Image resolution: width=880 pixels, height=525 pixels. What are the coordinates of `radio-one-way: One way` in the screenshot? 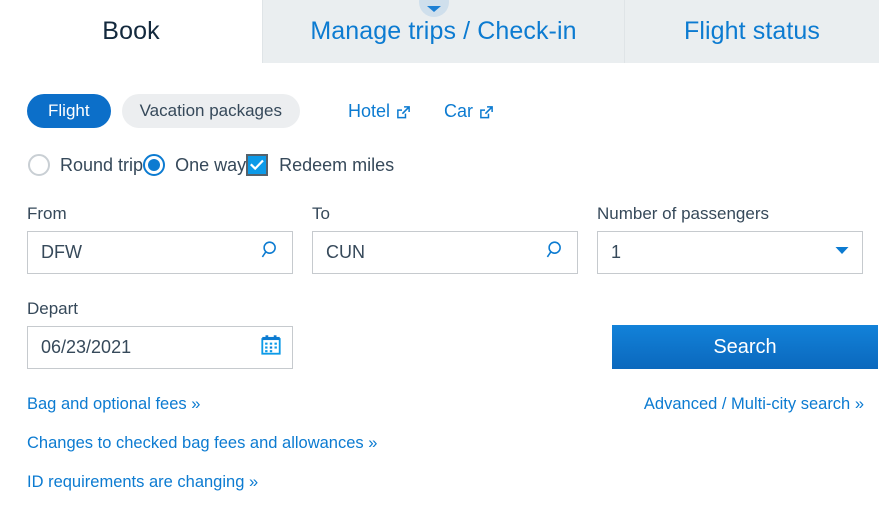 It's located at (194, 165).